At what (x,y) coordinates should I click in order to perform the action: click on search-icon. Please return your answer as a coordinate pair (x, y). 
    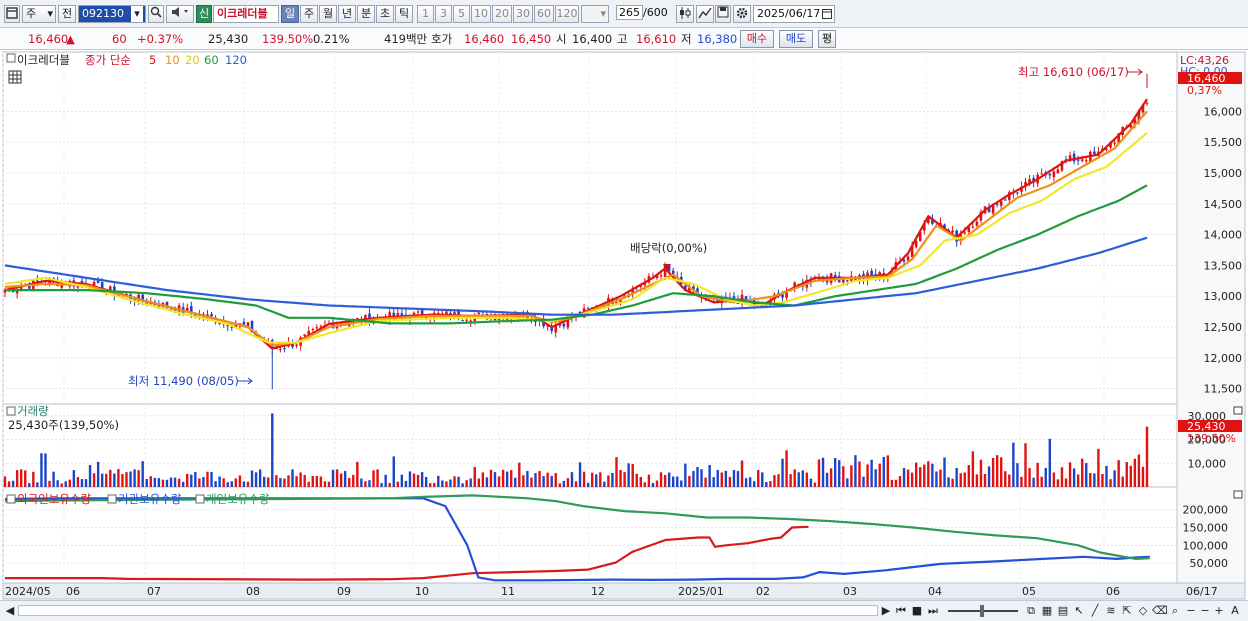
    Looking at the image, I should click on (156, 14).